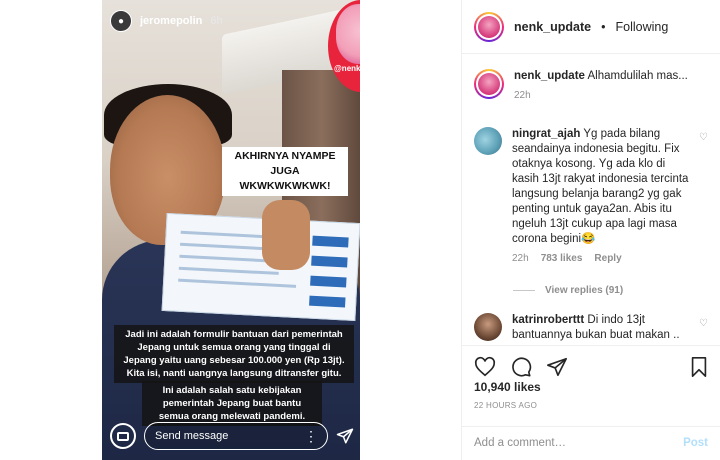 Image resolution: width=720 pixels, height=460 pixels. Describe the element at coordinates (489, 26) in the screenshot. I see `post-author-avatar` at that location.